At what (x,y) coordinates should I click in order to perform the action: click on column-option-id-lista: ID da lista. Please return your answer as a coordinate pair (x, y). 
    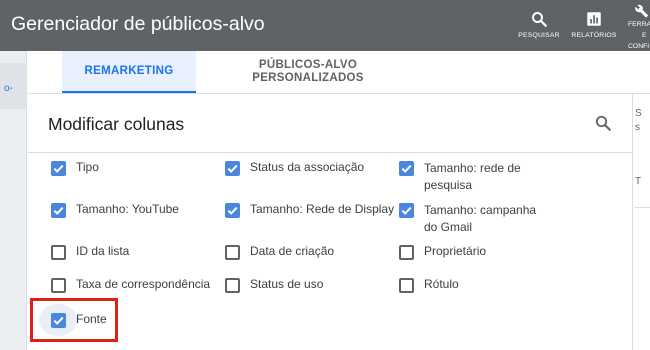
    Looking at the image, I should click on (123, 252).